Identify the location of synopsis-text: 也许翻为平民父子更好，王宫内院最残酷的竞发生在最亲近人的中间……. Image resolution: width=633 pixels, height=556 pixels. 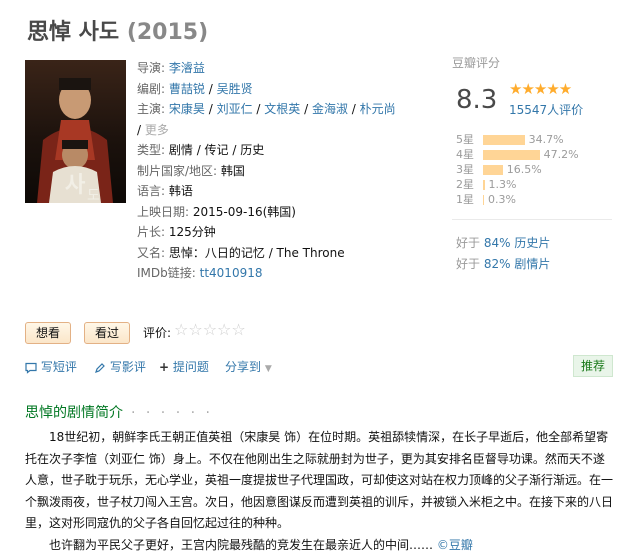
(241, 544).